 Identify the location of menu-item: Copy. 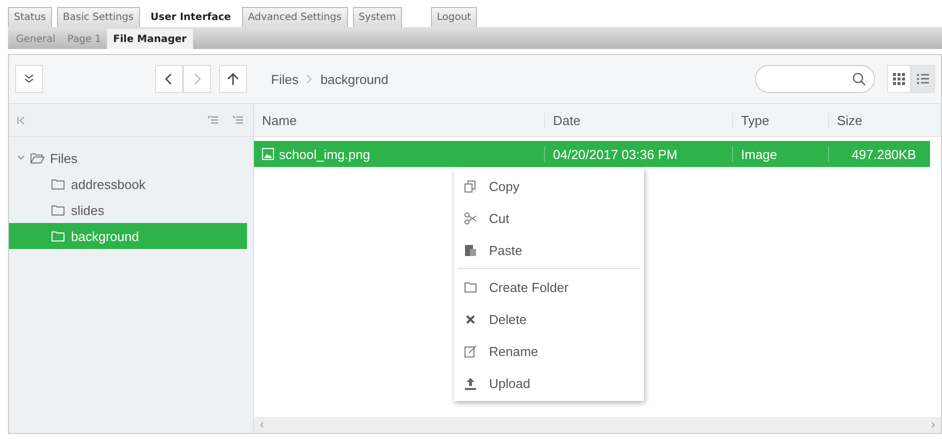
(549, 186).